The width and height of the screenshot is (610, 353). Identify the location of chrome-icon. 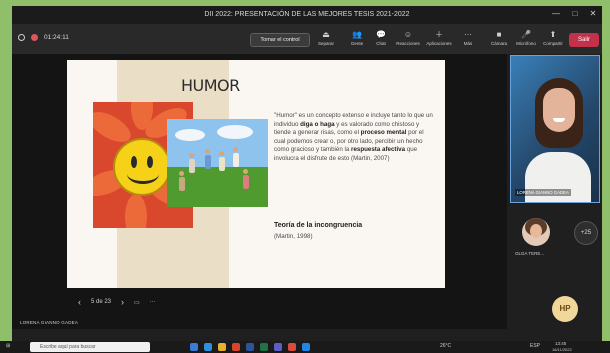
(292, 347).